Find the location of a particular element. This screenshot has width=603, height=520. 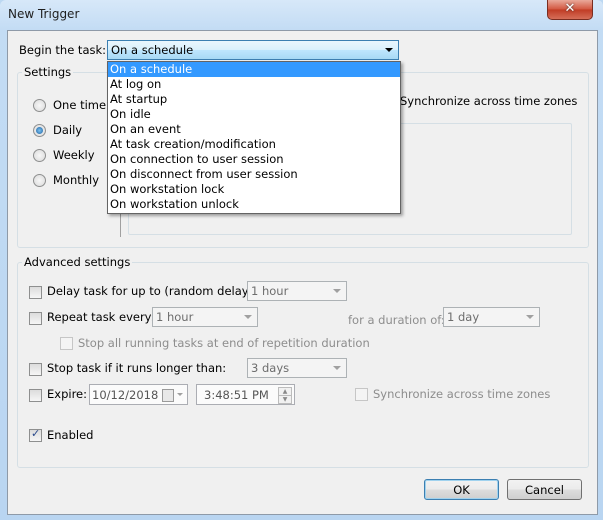

dropdown-option: At startup is located at coordinates (254, 99).